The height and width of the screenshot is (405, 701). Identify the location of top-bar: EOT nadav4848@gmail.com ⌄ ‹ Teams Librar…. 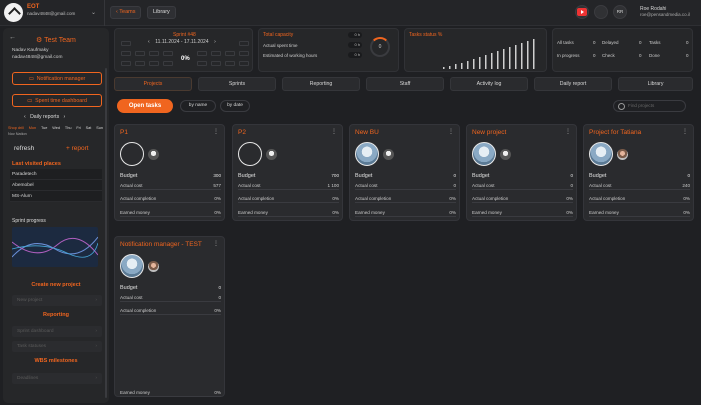
(350, 13).